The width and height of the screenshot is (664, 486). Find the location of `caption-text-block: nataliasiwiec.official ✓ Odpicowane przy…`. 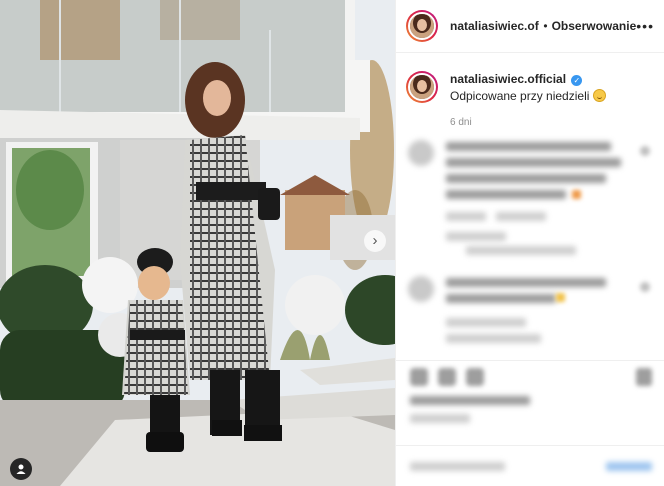

caption-text-block: nataliasiwiec.official ✓ Odpicowane przy… is located at coordinates (552, 88).